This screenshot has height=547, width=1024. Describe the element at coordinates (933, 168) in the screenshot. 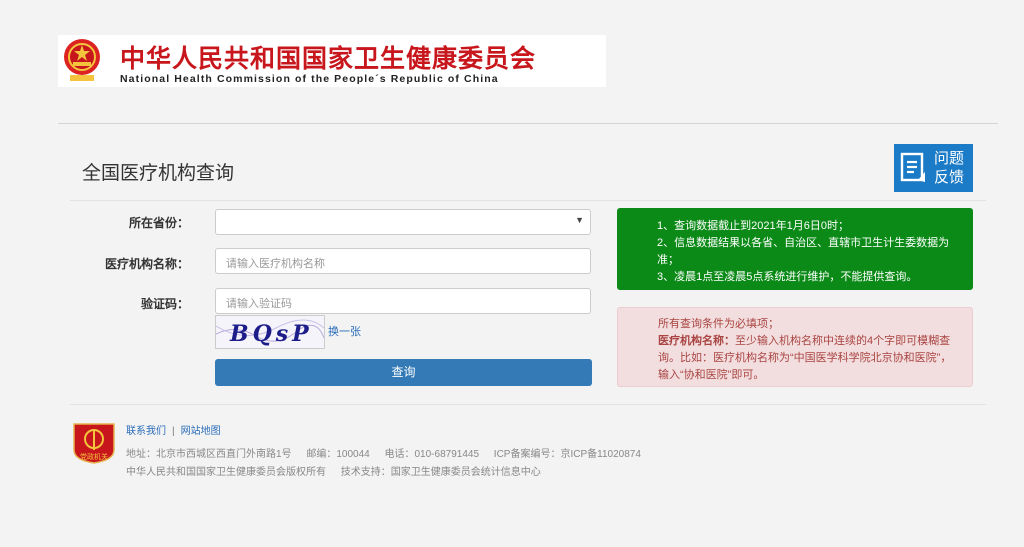

I see `feedback-button: 问题 反馈` at that location.